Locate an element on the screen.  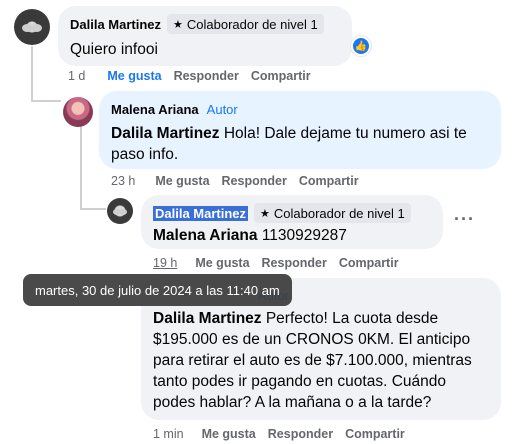
comment-actions-3: 19 h Me gusta Responder Compartir is located at coordinates (276, 263).